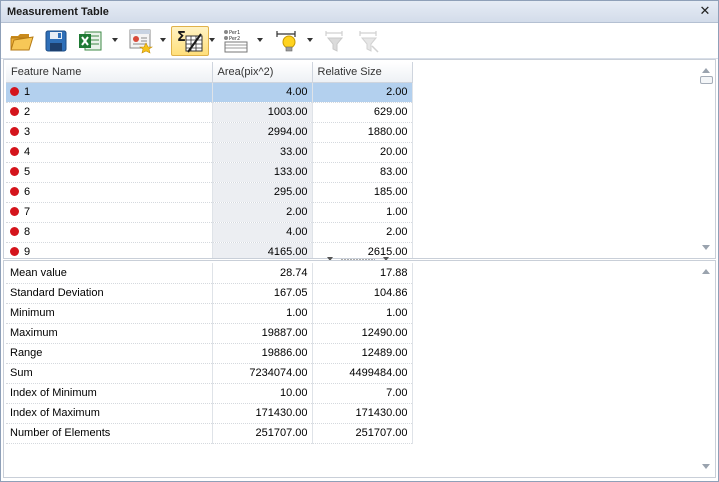  Describe the element at coordinates (262, 250) in the screenshot. I see `area-cell: 4165.00` at that location.